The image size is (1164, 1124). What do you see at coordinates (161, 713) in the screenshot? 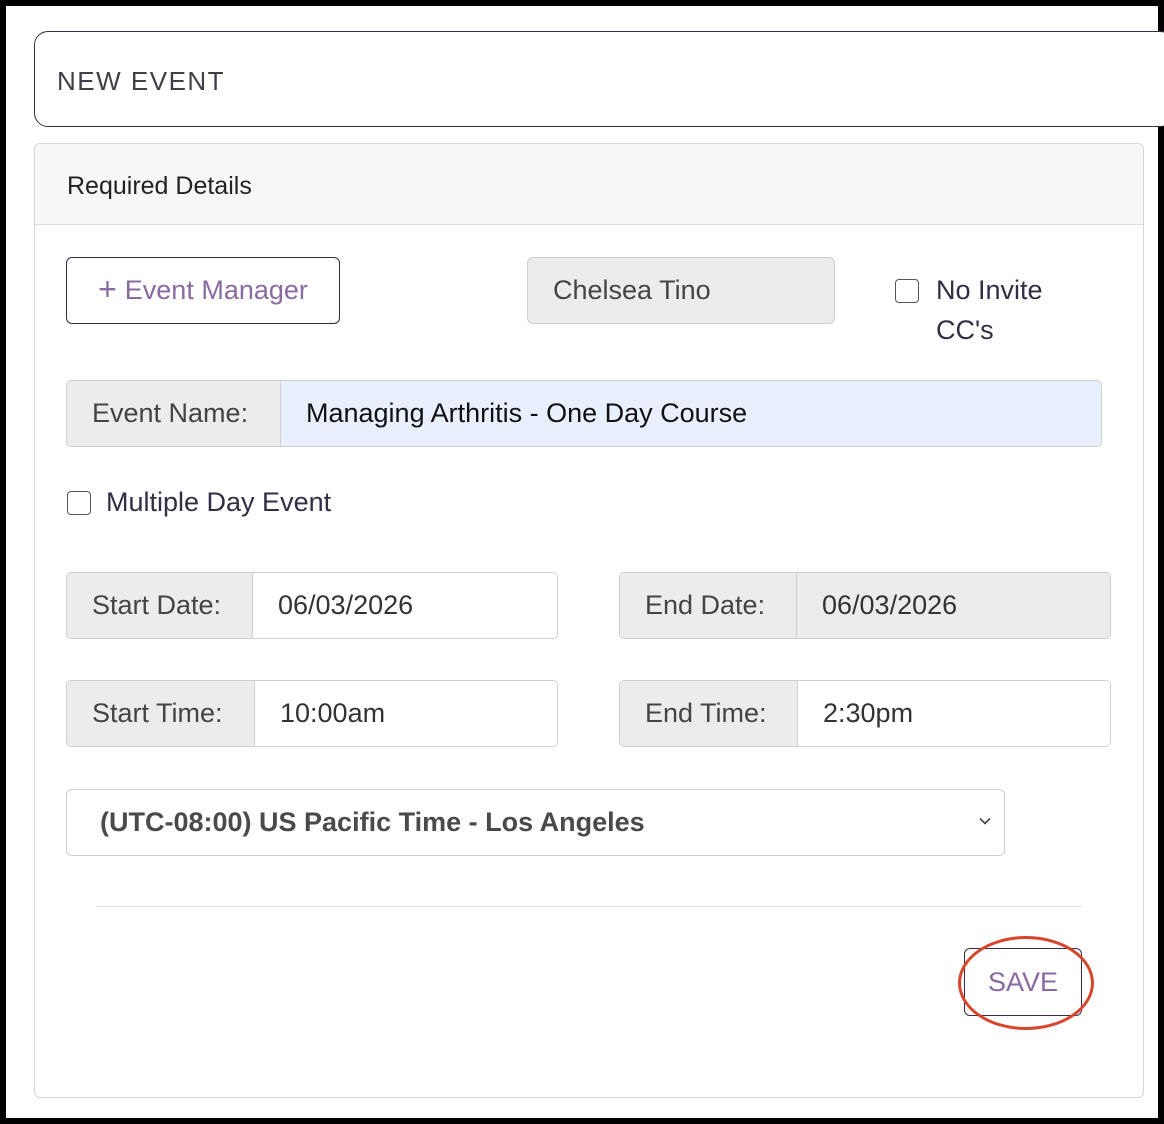
I see `start-time-label: Start Time:` at bounding box center [161, 713].